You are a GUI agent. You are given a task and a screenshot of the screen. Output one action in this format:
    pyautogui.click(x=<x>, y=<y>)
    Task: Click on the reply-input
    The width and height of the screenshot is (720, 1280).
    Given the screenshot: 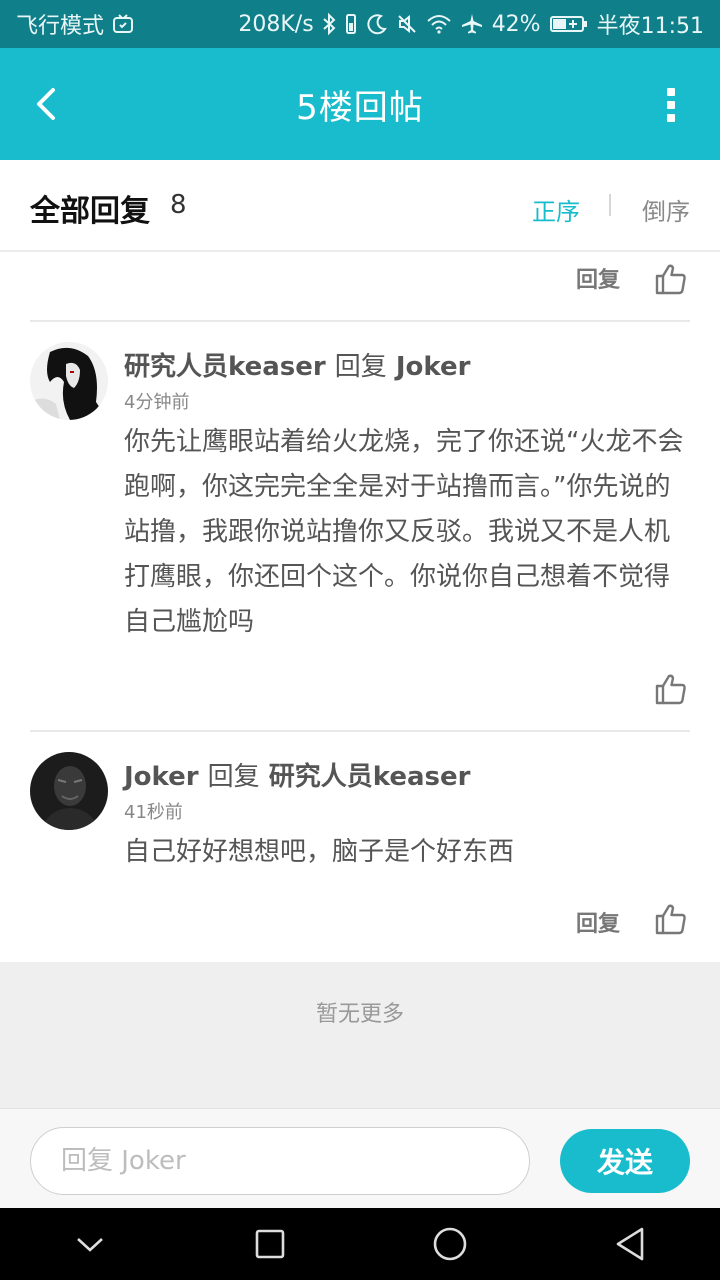 What is the action you would take?
    pyautogui.click(x=280, y=1161)
    